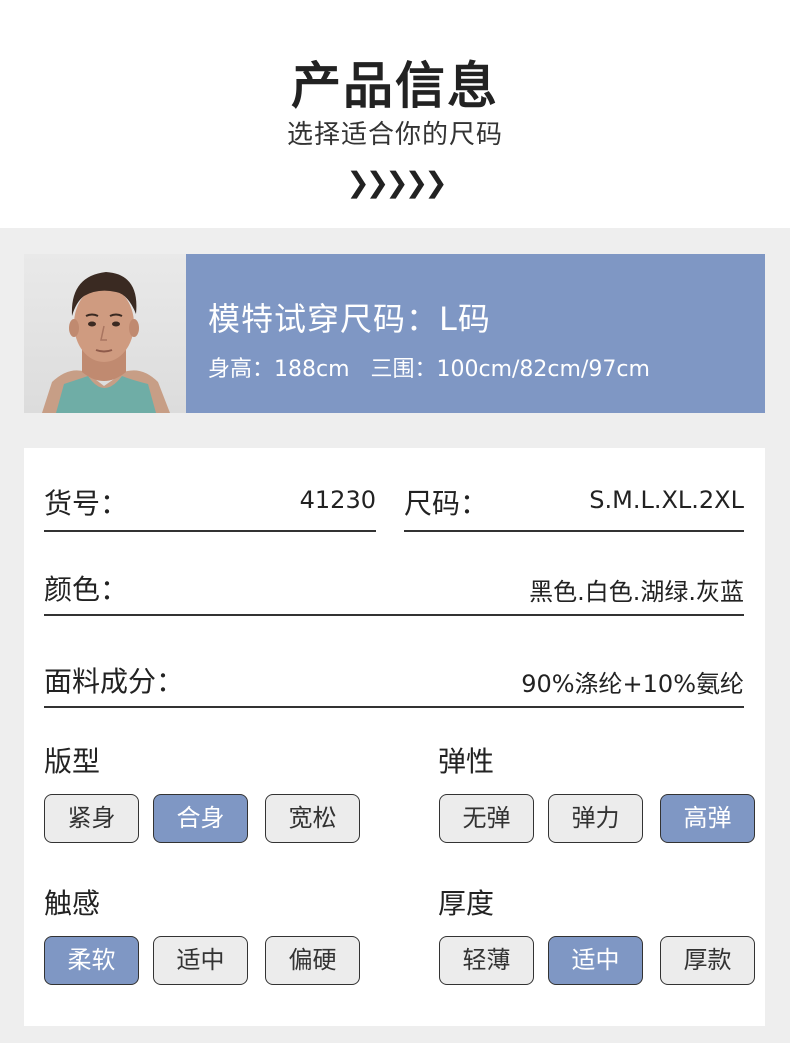 The image size is (790, 1043). Describe the element at coordinates (394, 135) in the screenshot. I see `page-subtitle: 选择适合你的尺码` at that location.